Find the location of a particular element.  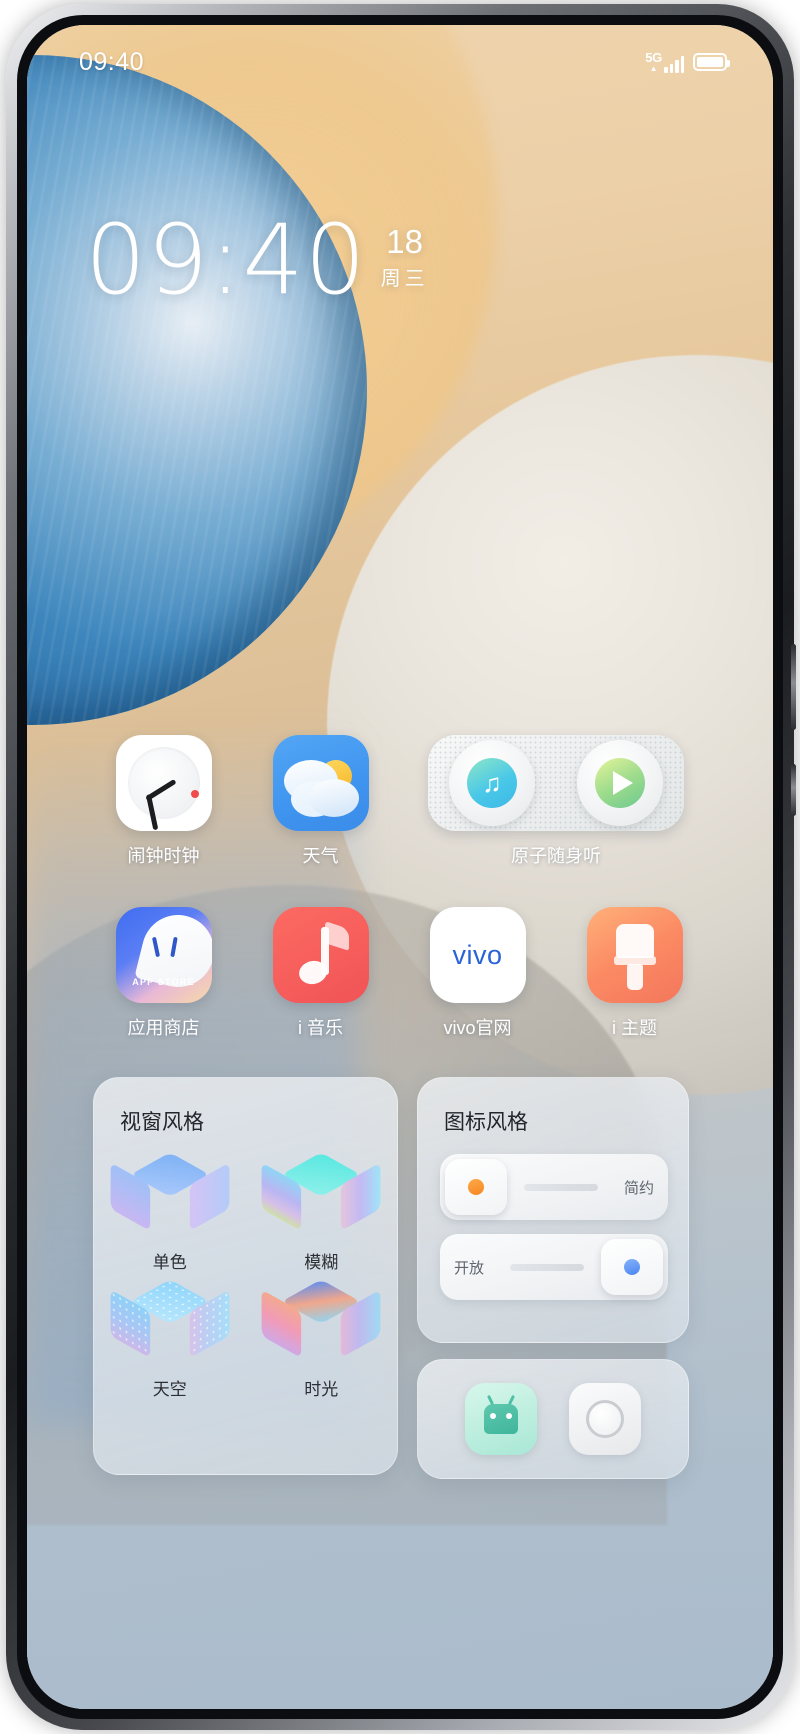

icon-style-label-simple: 简约 is located at coordinates (638, 1188).